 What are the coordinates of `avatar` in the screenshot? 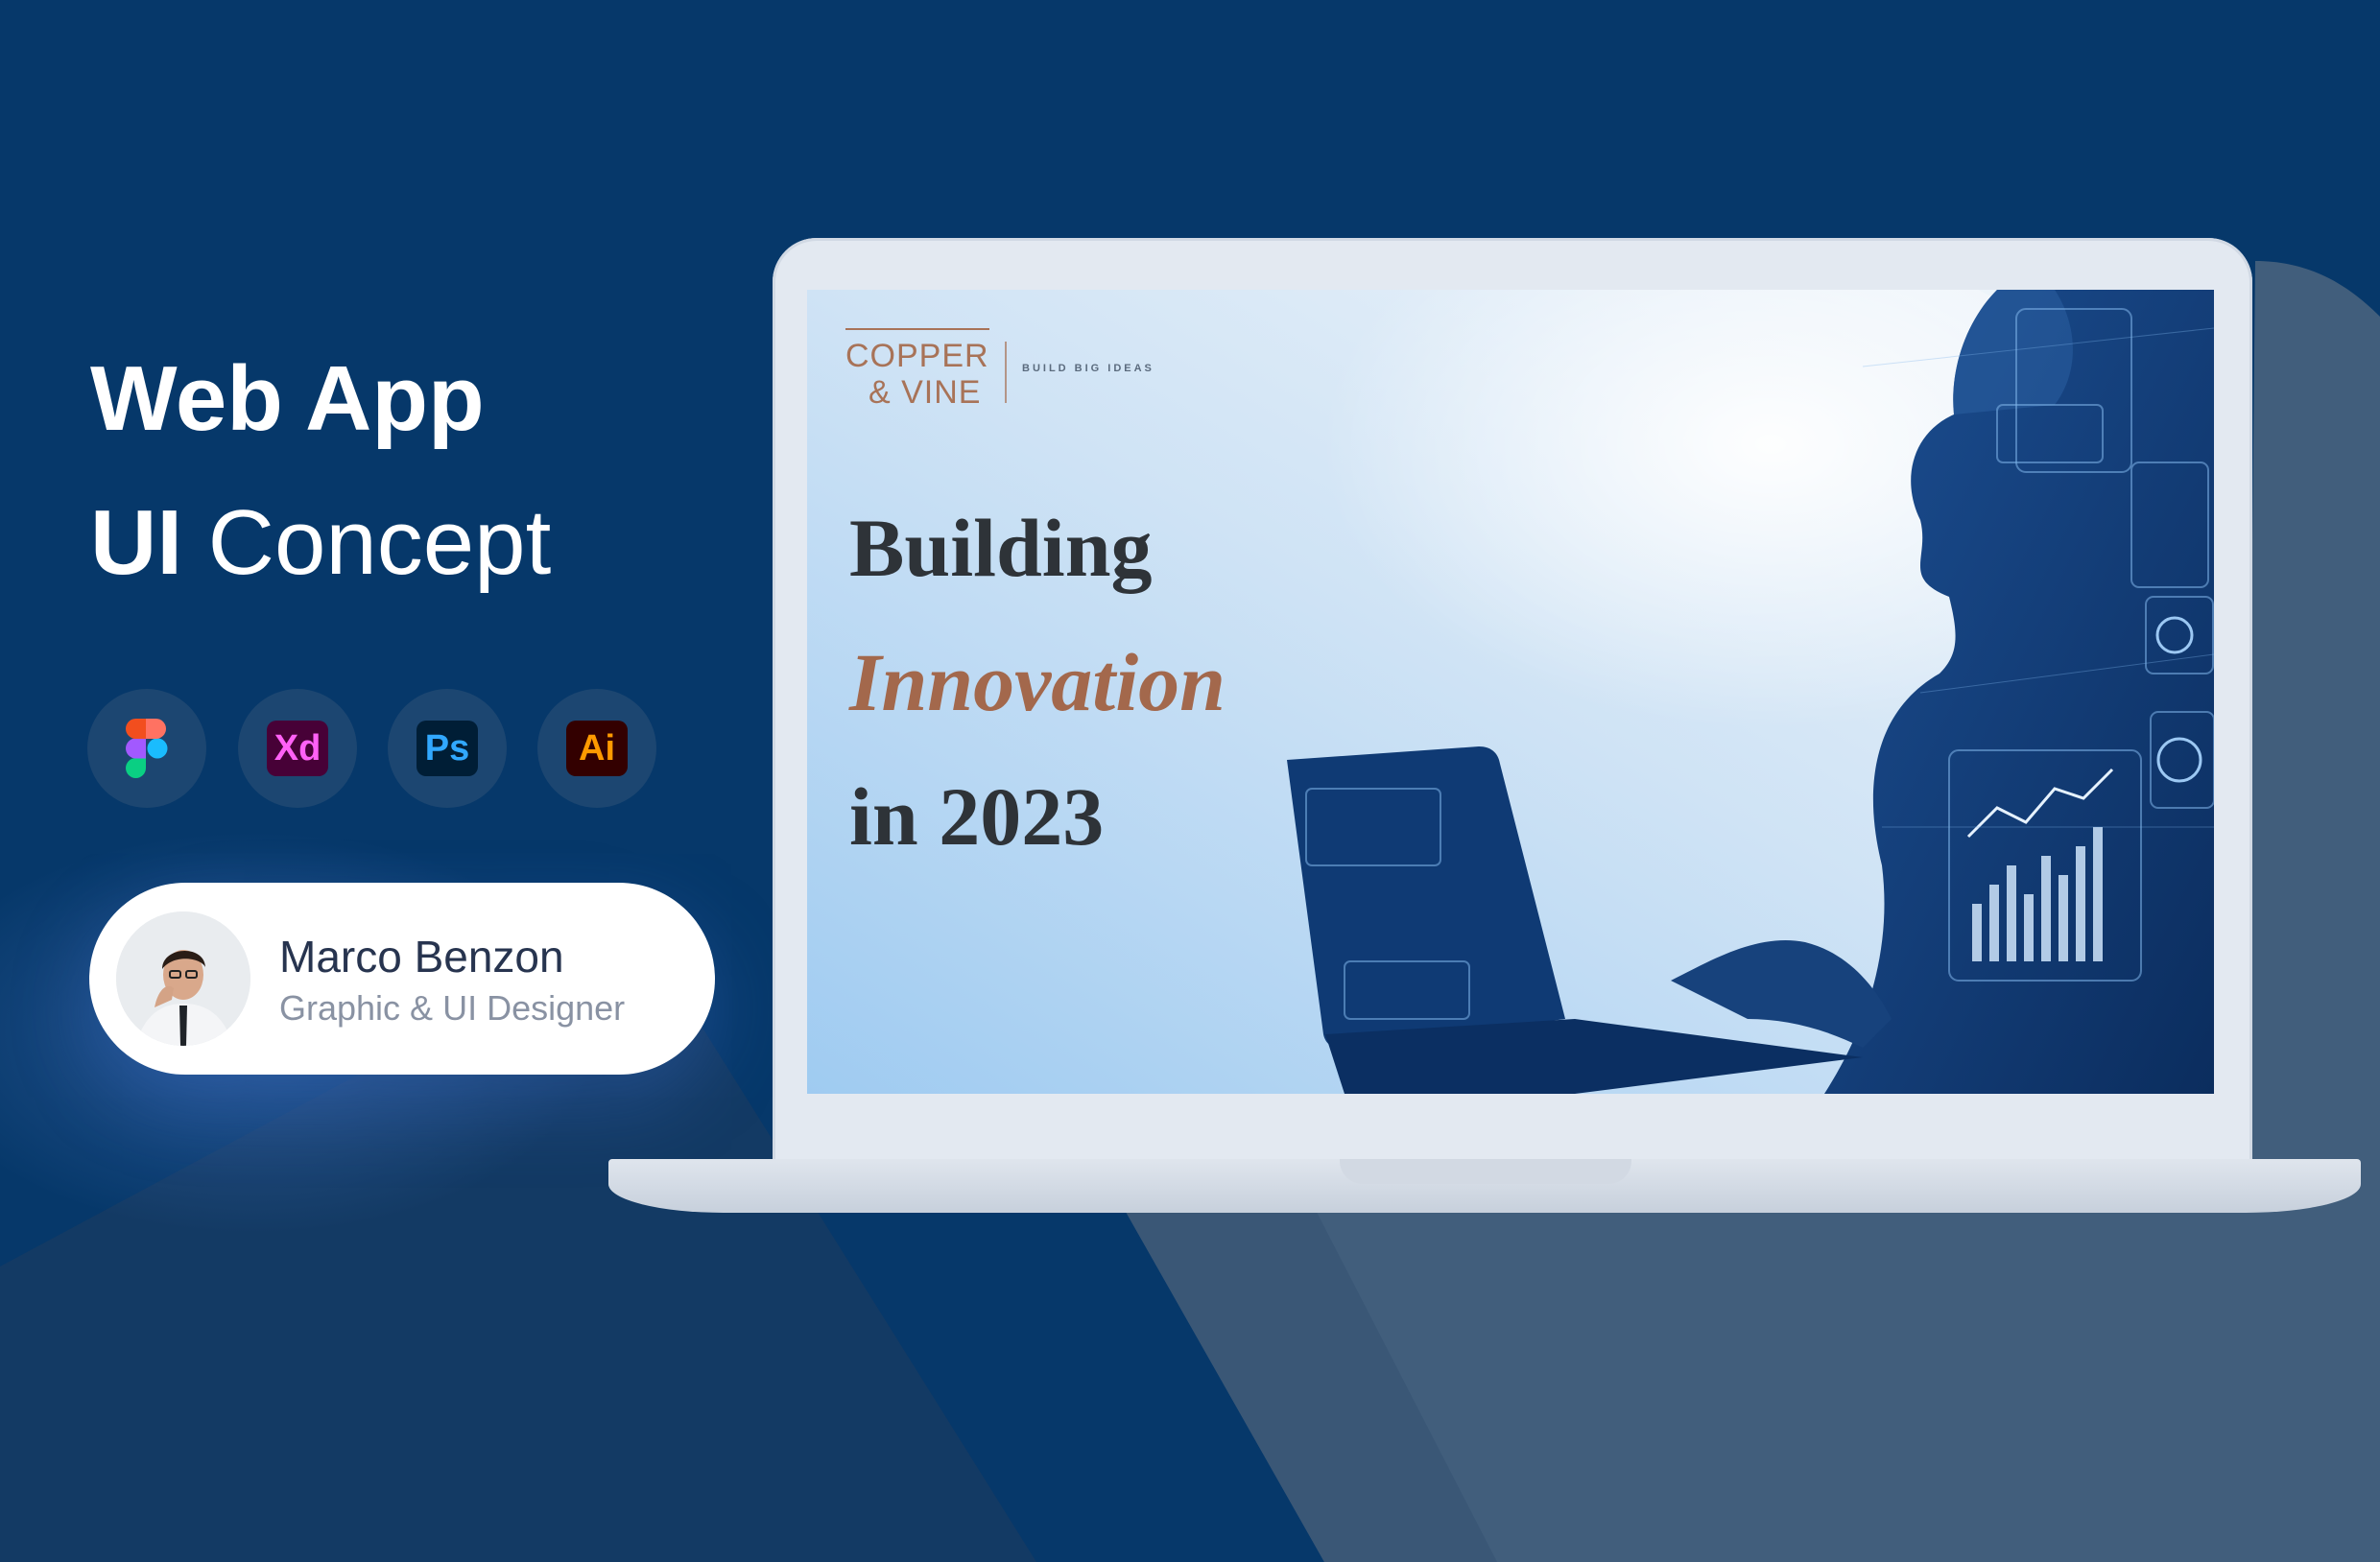 It's located at (183, 978).